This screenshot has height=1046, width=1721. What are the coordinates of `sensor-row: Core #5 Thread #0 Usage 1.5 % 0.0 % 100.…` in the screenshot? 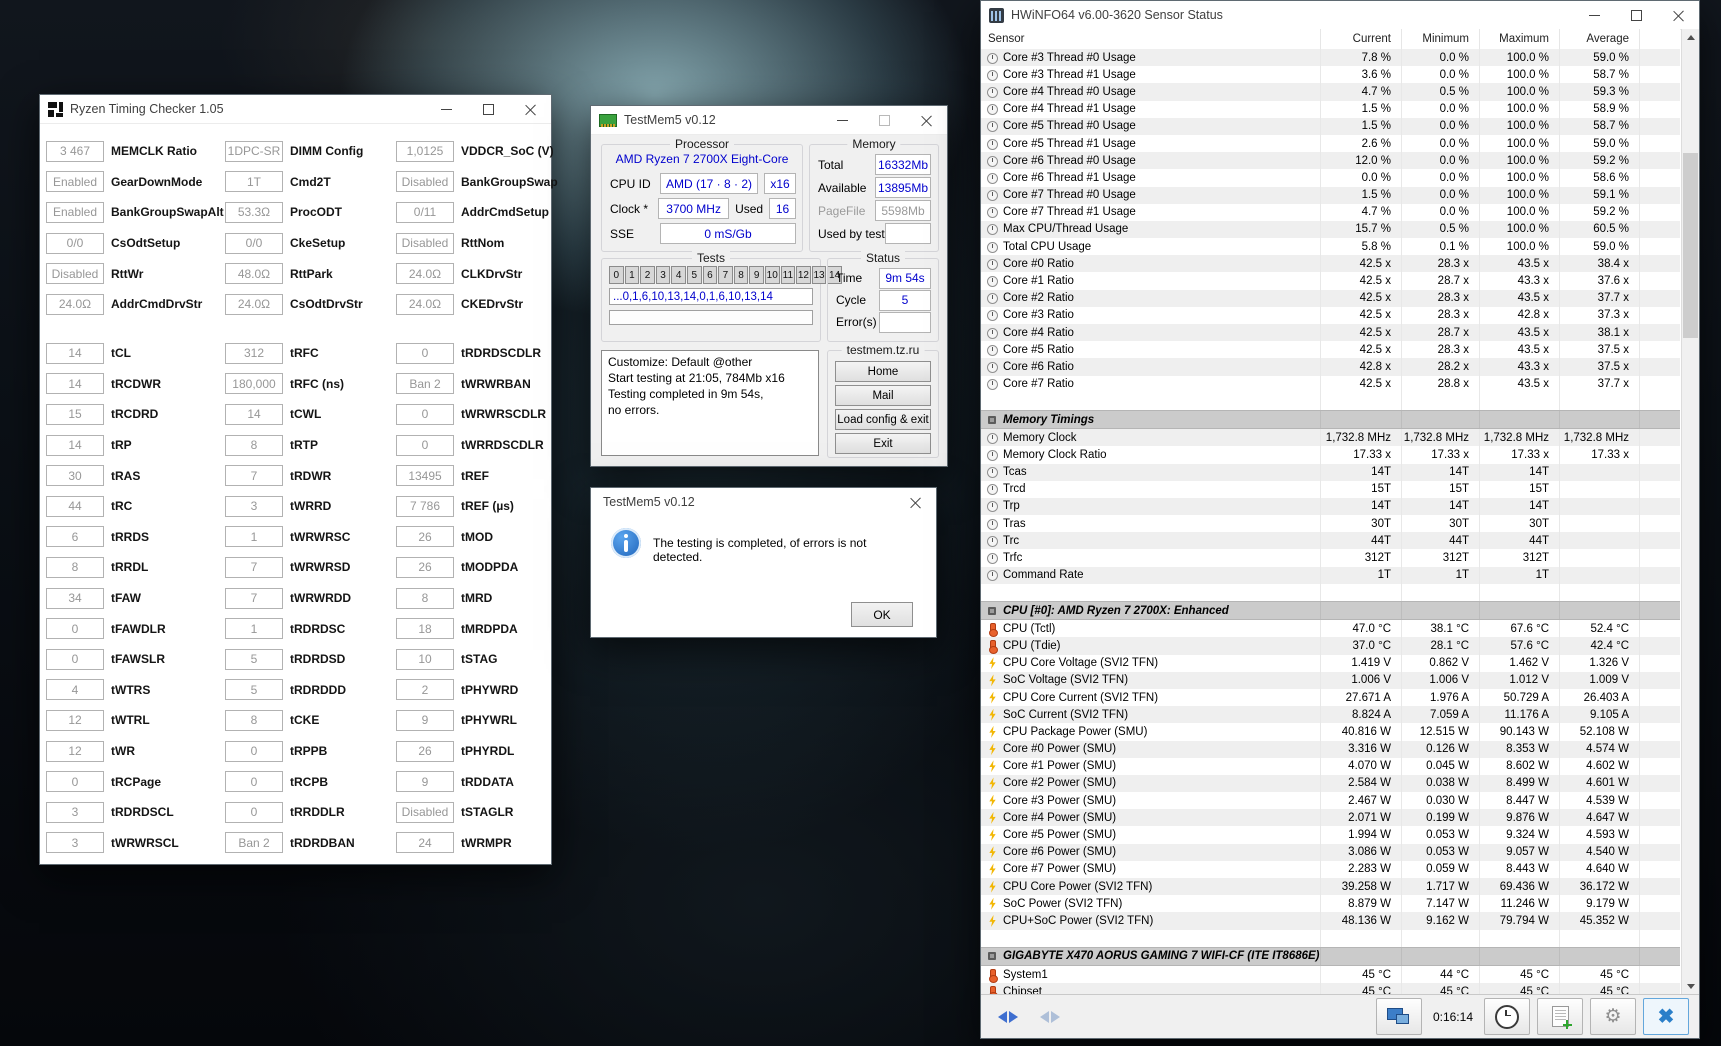 It's located at (1330, 126).